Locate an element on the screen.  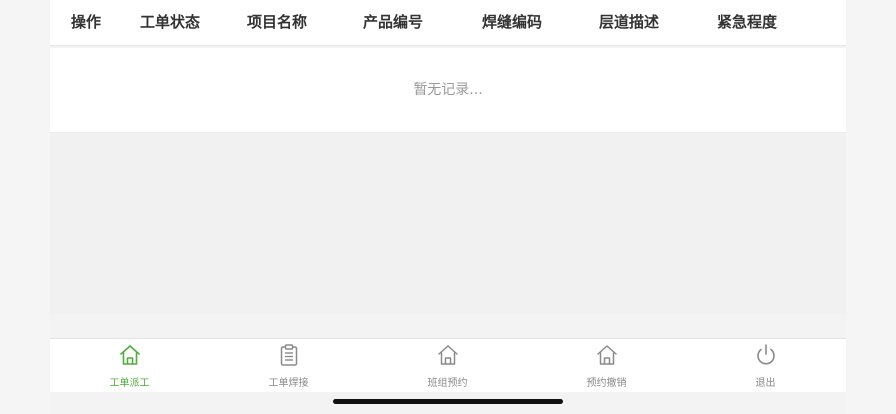
column-header-status: 工单状态 is located at coordinates (170, 22).